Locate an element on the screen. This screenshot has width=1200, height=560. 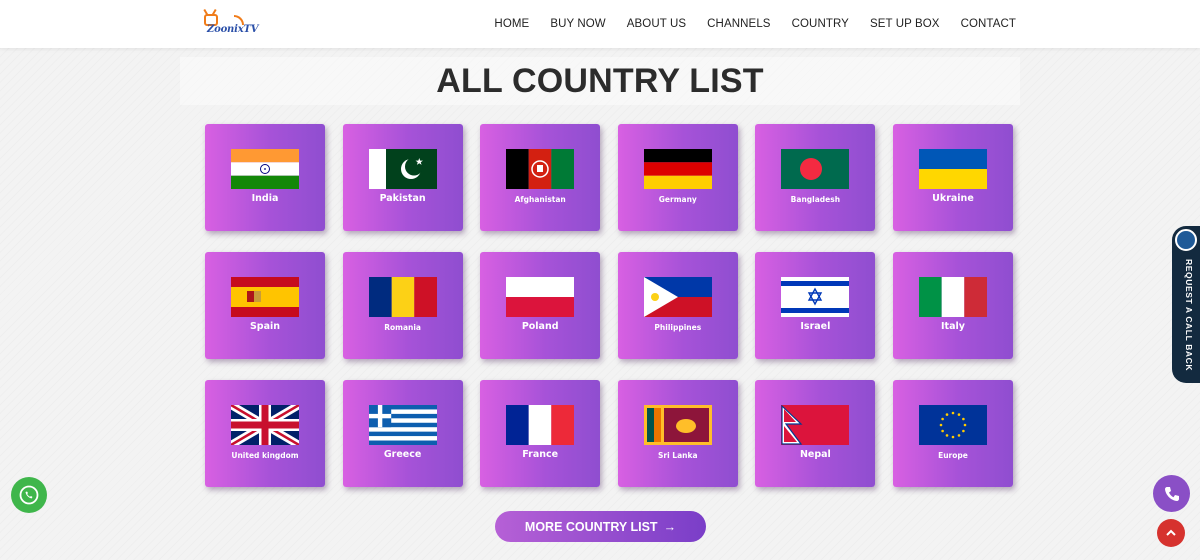
afghanistan-flag-icon is located at coordinates (540, 169).